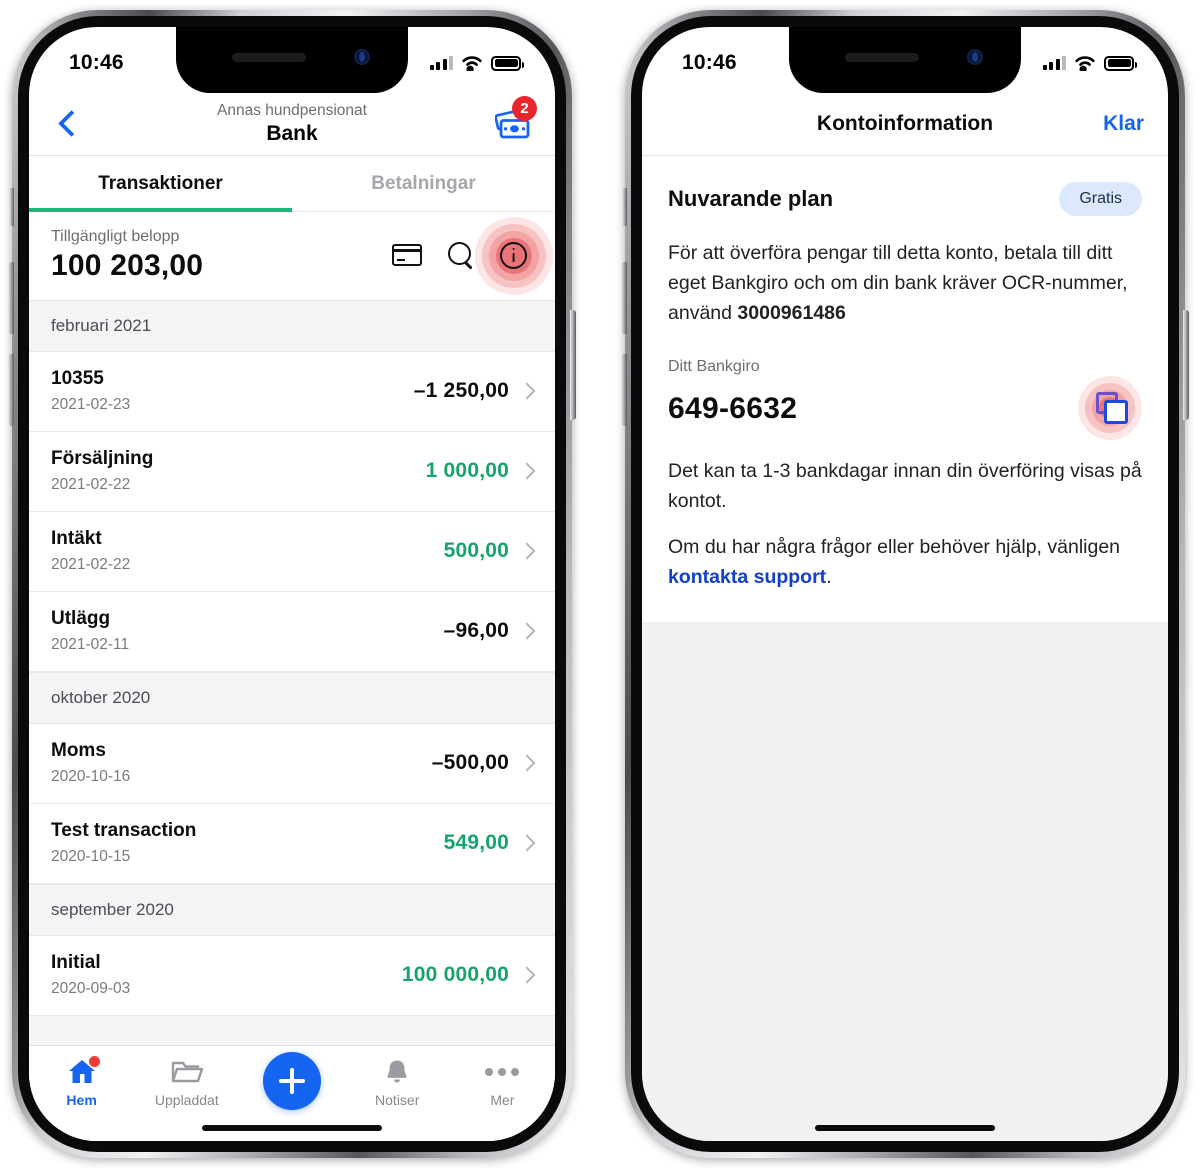 This screenshot has height=1168, width=1200. I want to click on ocr-number: 3000961486, so click(791, 313).